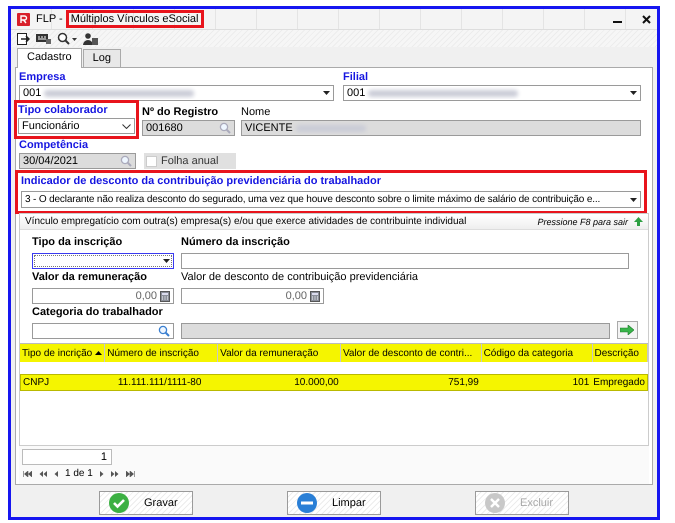 The image size is (675, 523). Describe the element at coordinates (67, 457) in the screenshot. I see `record-count: 1` at that location.